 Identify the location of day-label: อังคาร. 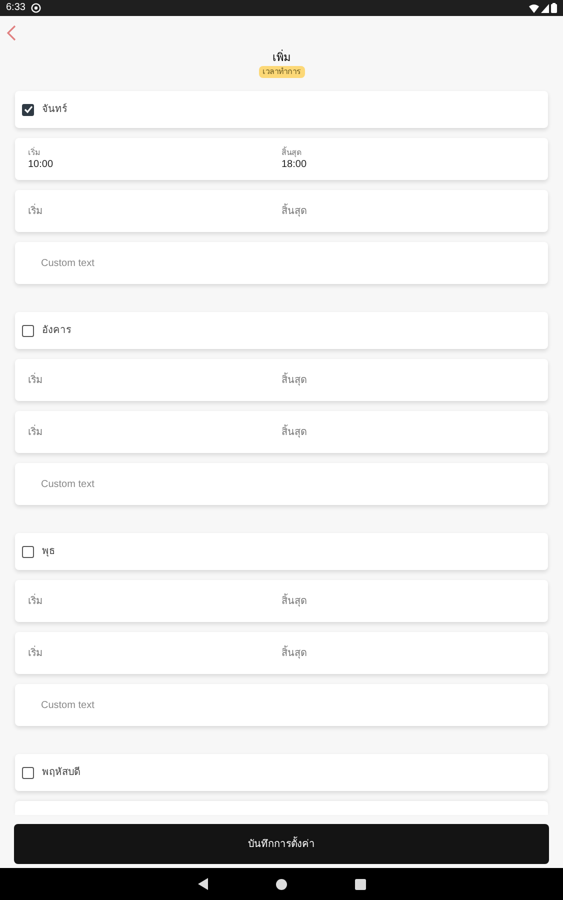
(56, 331).